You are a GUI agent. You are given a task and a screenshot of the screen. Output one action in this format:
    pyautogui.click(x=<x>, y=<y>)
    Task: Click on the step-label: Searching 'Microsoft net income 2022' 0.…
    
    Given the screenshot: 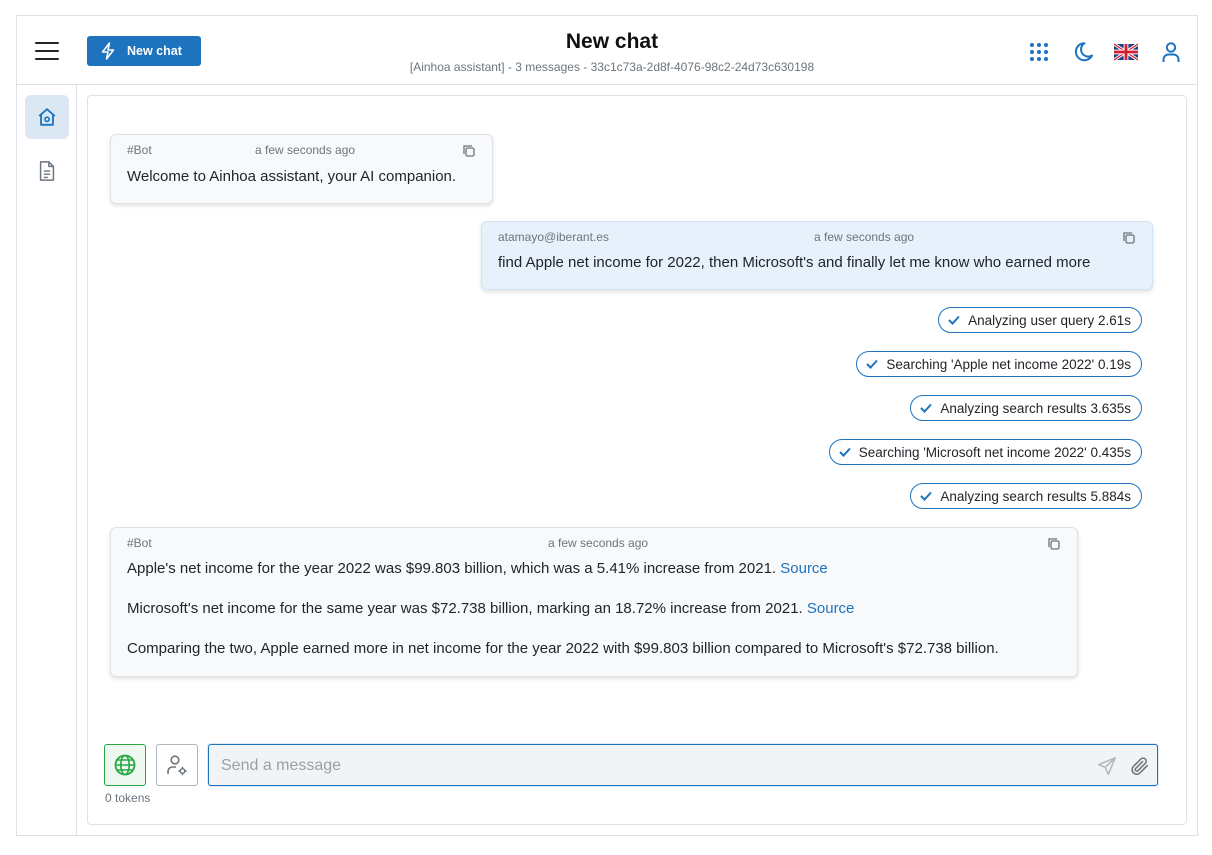 What is the action you would take?
    pyautogui.click(x=994, y=452)
    